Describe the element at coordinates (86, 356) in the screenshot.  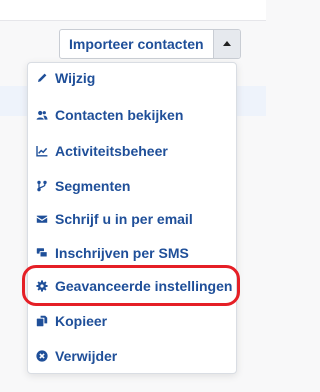
I see `menu-item-label: Verwijder` at that location.